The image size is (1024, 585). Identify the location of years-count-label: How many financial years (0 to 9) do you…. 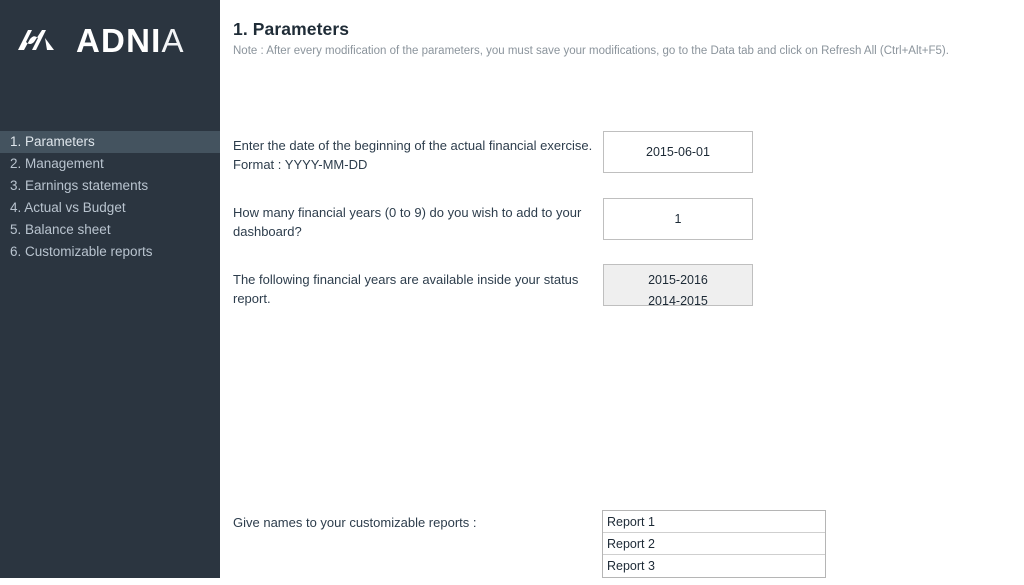
(417, 222).